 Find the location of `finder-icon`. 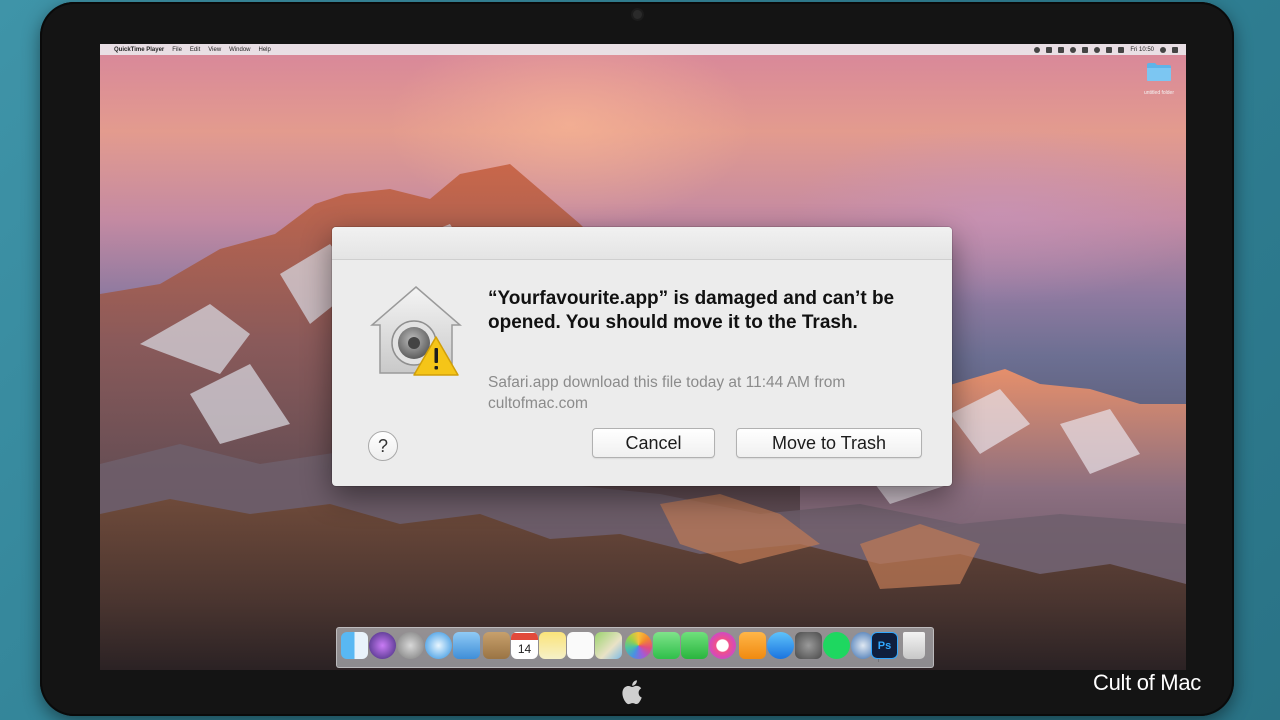

finder-icon is located at coordinates (354, 645).